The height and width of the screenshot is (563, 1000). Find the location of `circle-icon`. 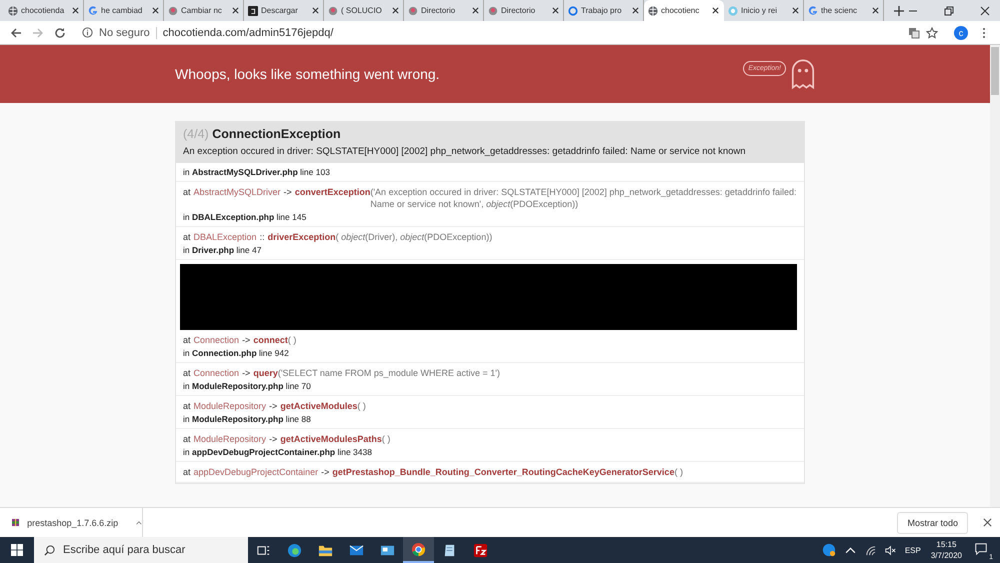

circle-icon is located at coordinates (733, 11).